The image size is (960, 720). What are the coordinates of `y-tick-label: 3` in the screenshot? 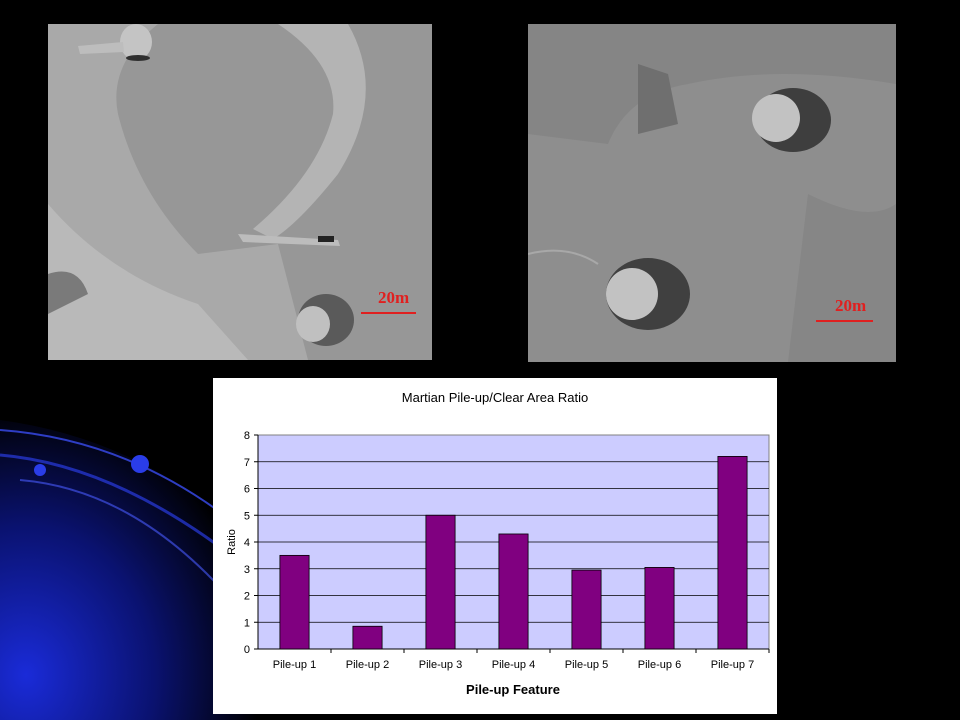 It's located at (247, 570).